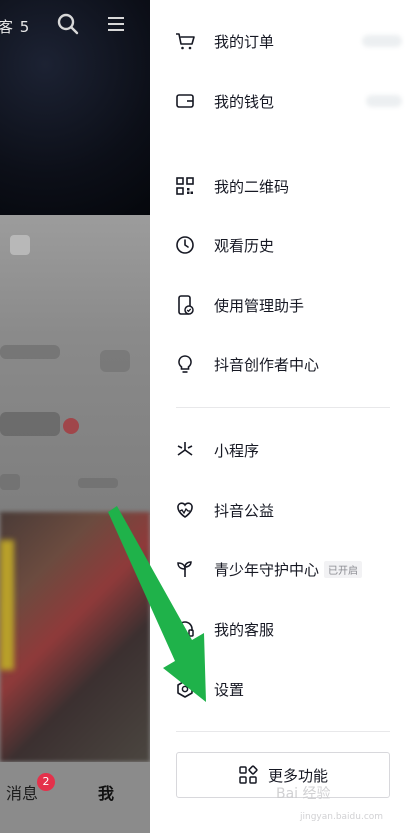 The width and height of the screenshot is (416, 833). What do you see at coordinates (342, 817) in the screenshot?
I see `watermark-subtext: jingyan.baidu.com` at bounding box center [342, 817].